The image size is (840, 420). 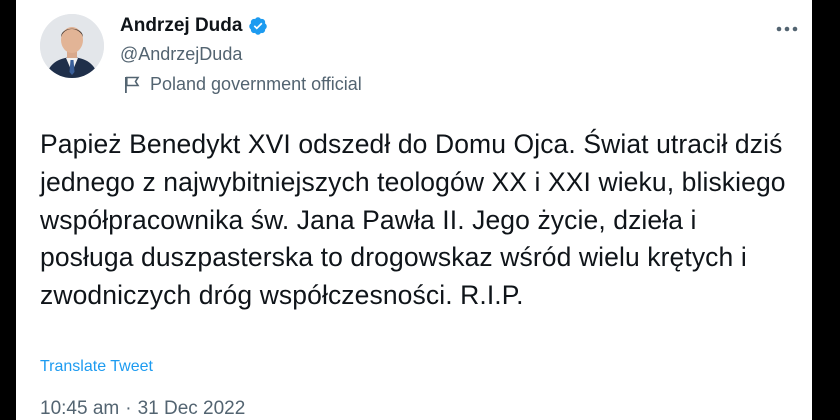 I want to click on author-display-name: Andrzej Duda, so click(x=181, y=26).